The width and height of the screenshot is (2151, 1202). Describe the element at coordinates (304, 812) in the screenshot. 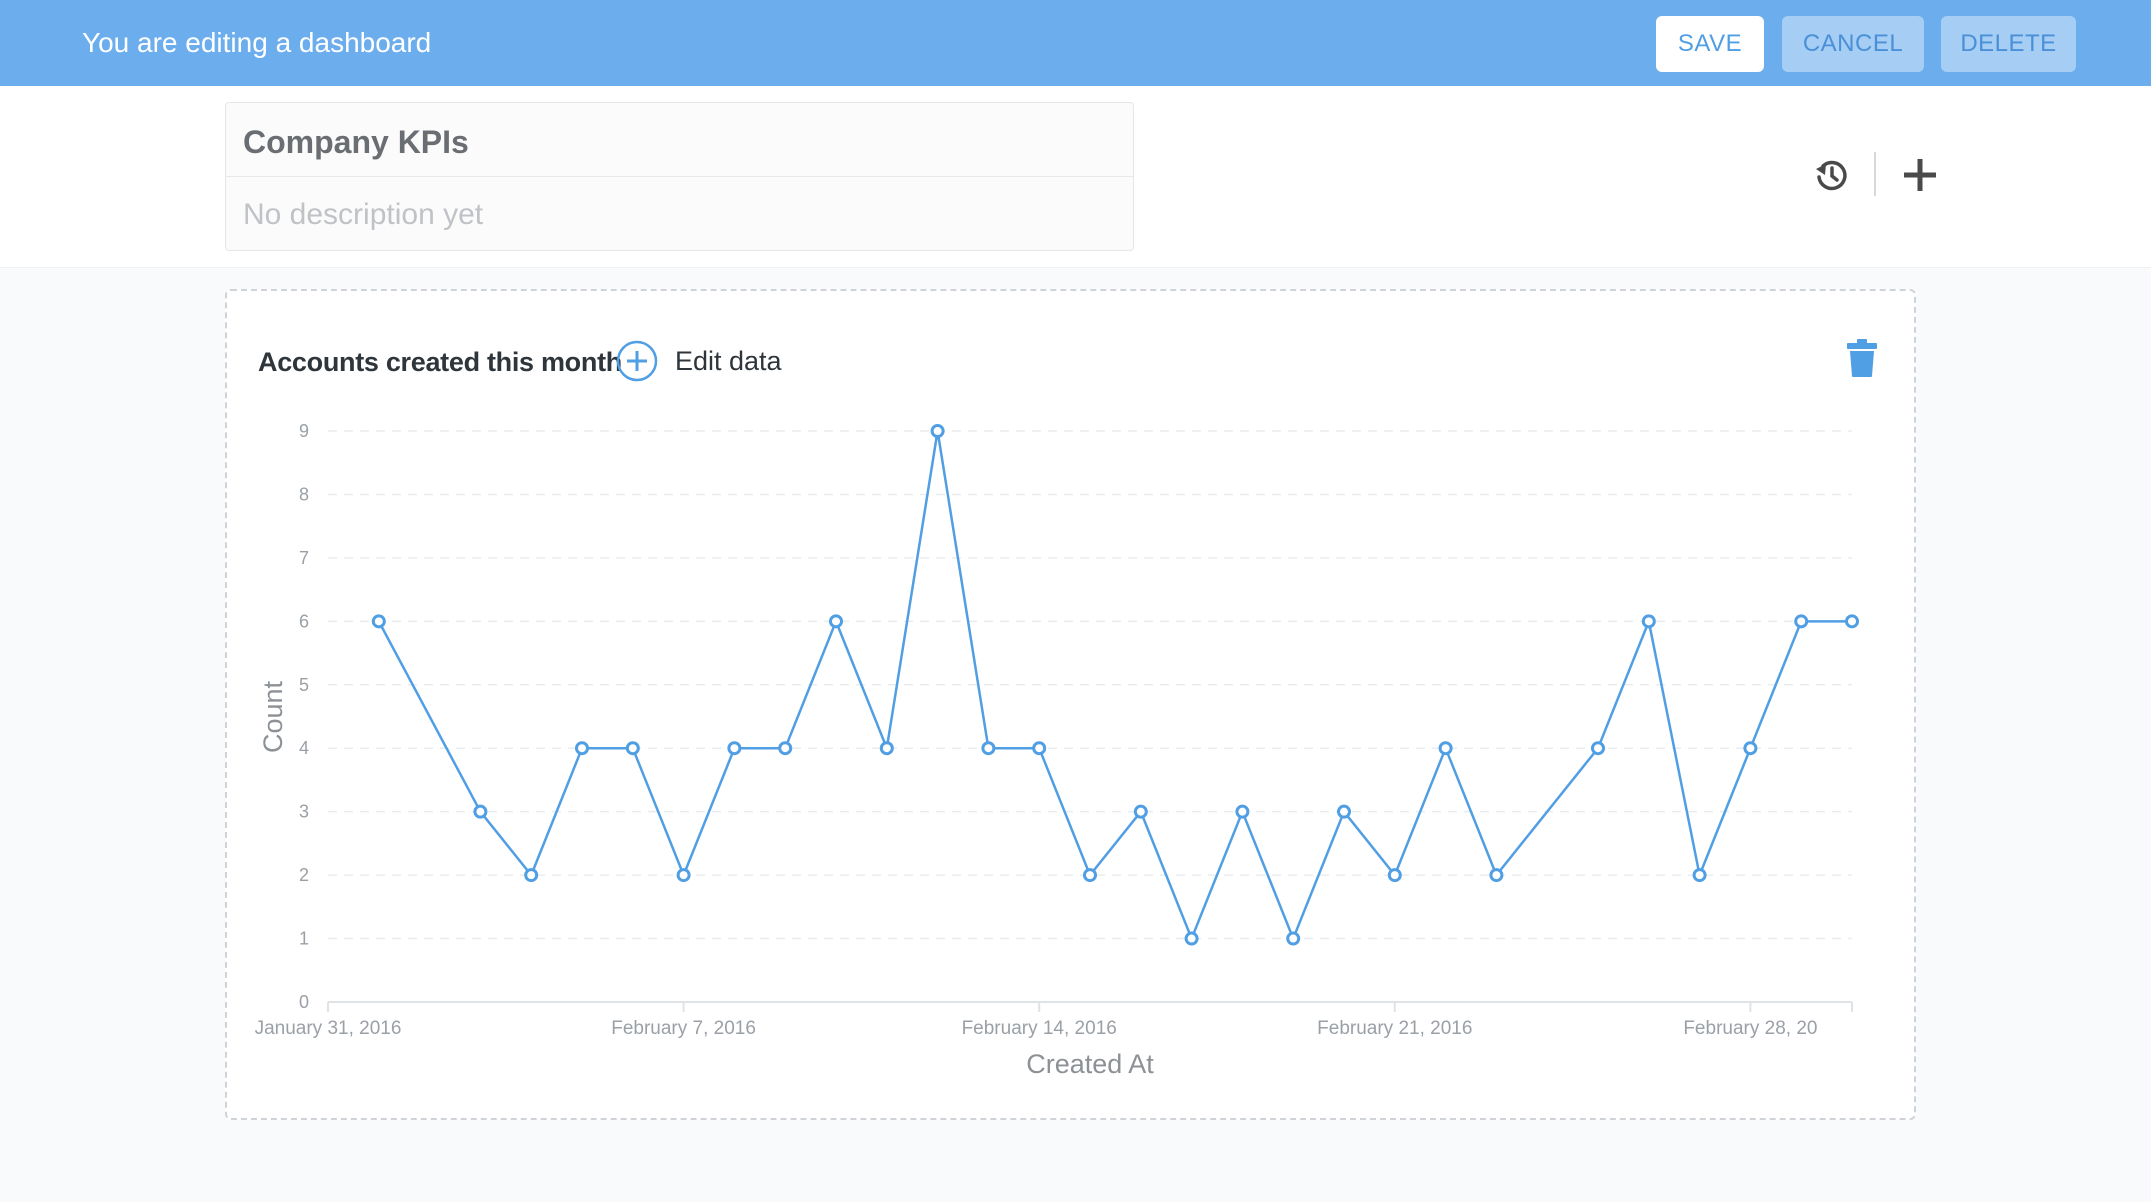

I see `y-tick-label: 3` at that location.